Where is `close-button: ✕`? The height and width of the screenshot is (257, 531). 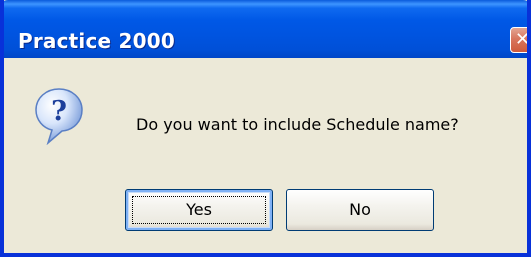 close-button: ✕ is located at coordinates (520, 40).